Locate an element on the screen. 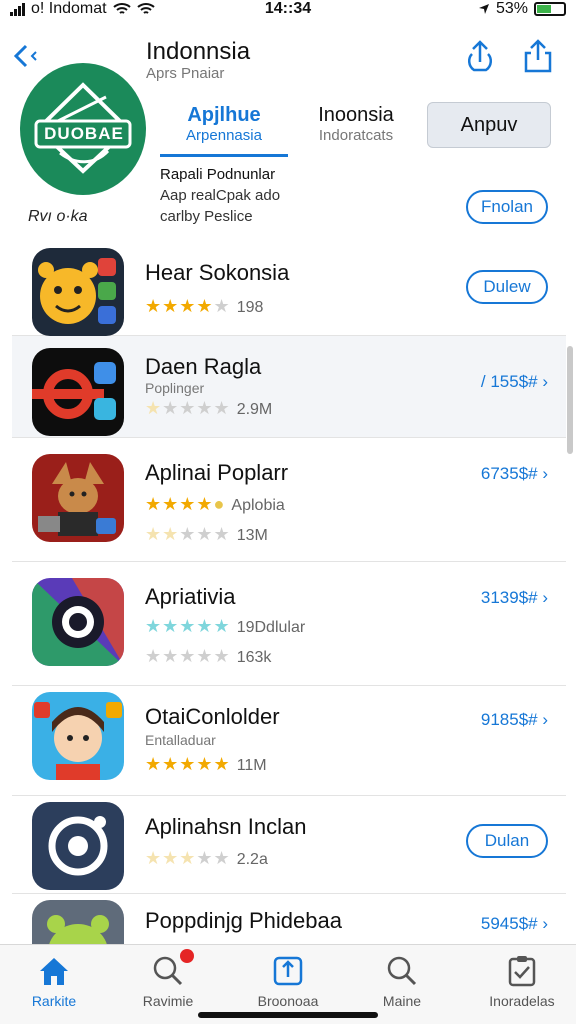 This screenshot has width=576, height=1024. scrollbar is located at coordinates (570, 400).